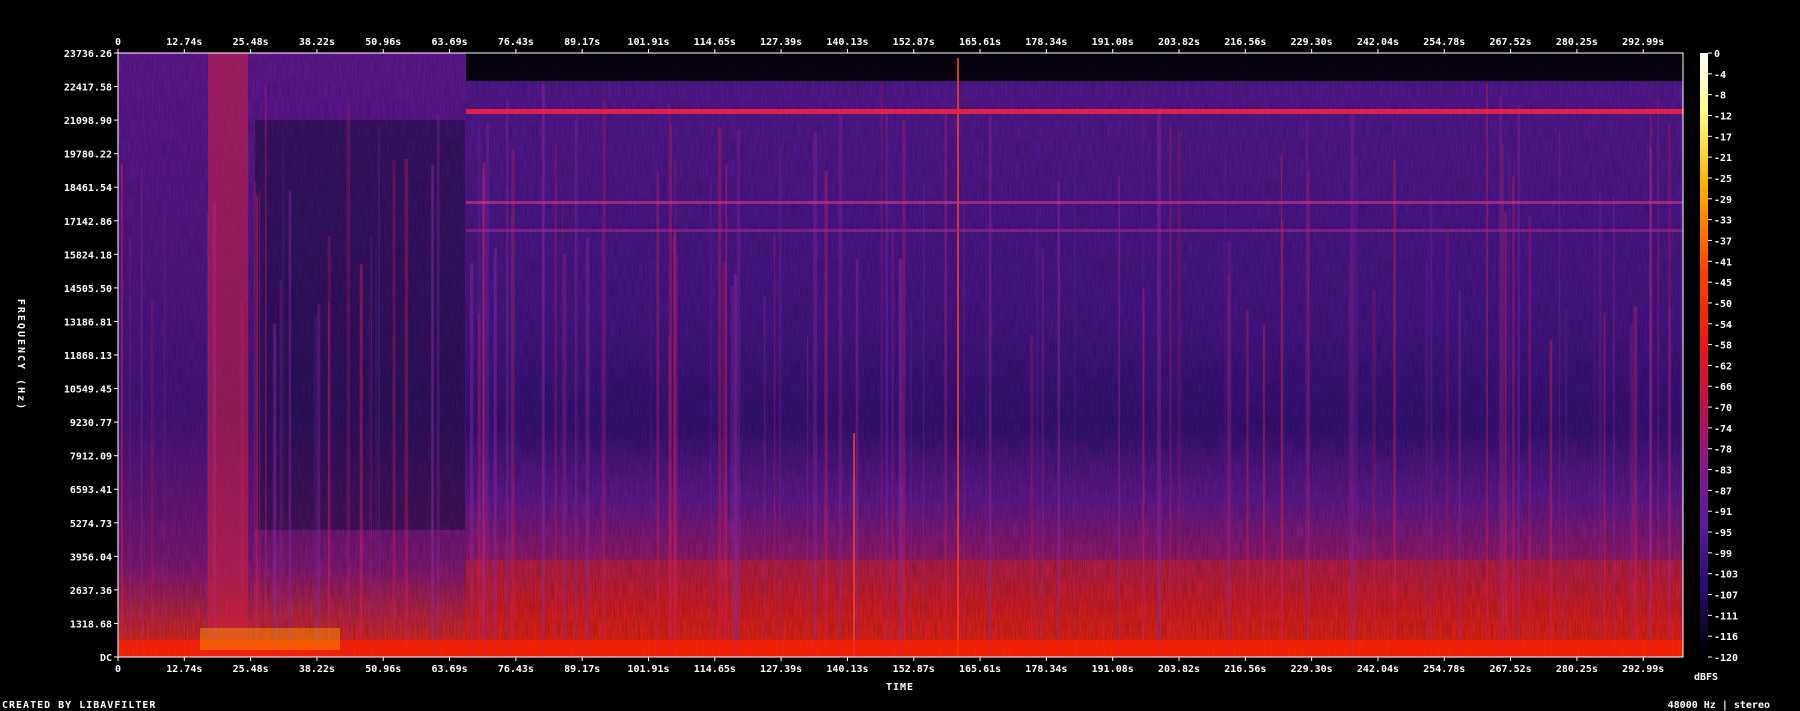 Image resolution: width=1800 pixels, height=711 pixels. I want to click on x-tick-label-bottom: 38.22s, so click(317, 669).